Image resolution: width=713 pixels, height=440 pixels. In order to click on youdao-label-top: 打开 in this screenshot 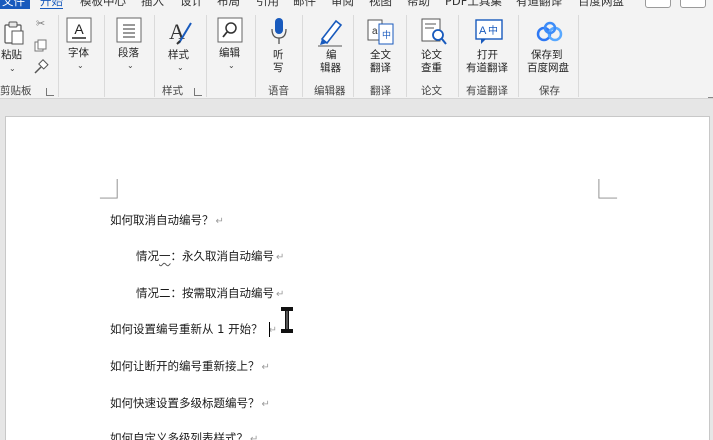, I will do `click(487, 55)`.